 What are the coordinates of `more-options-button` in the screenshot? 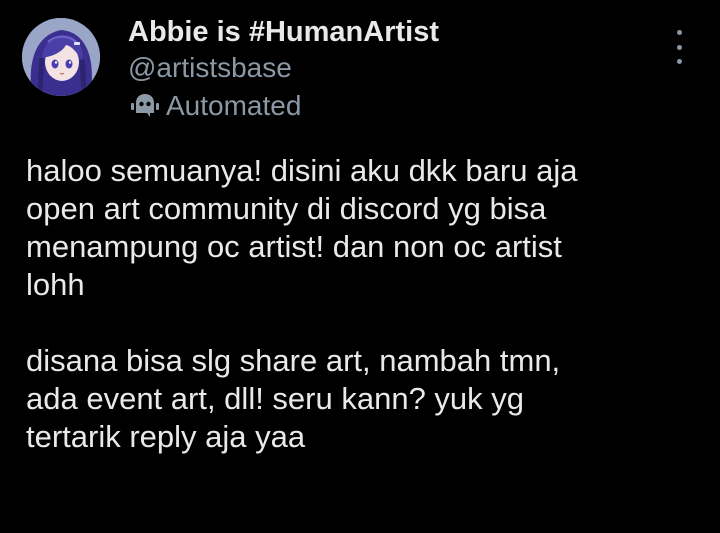 It's located at (679, 47).